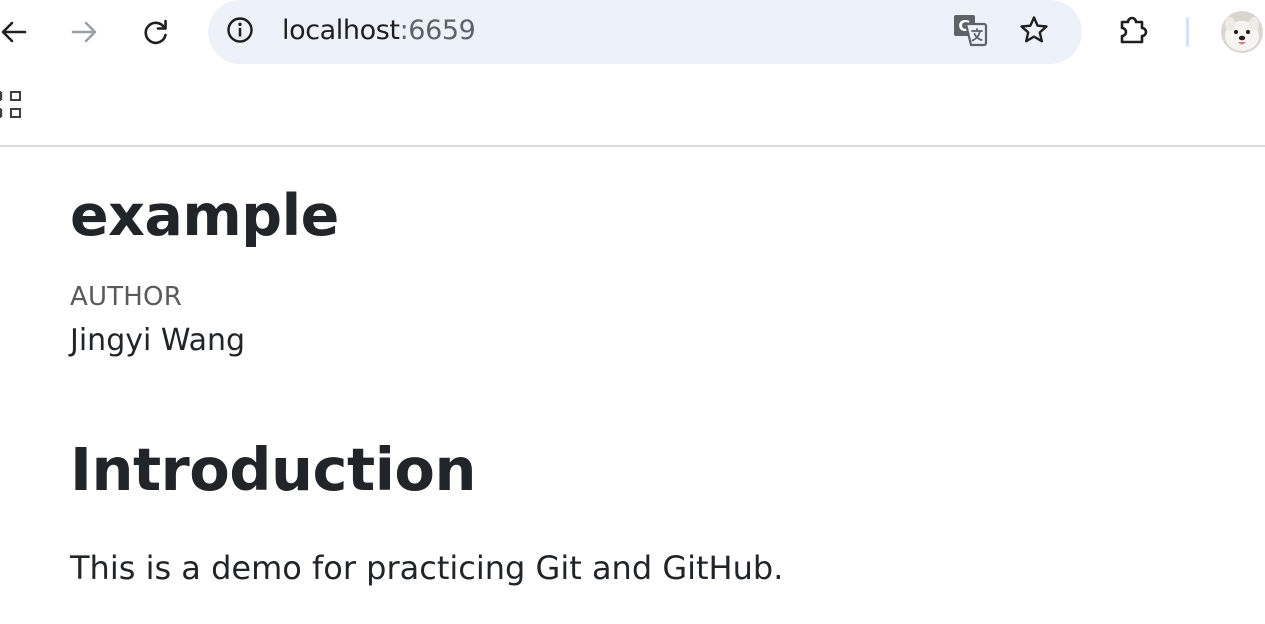 This screenshot has width=1265, height=624. I want to click on star-icon, so click(1034, 32).